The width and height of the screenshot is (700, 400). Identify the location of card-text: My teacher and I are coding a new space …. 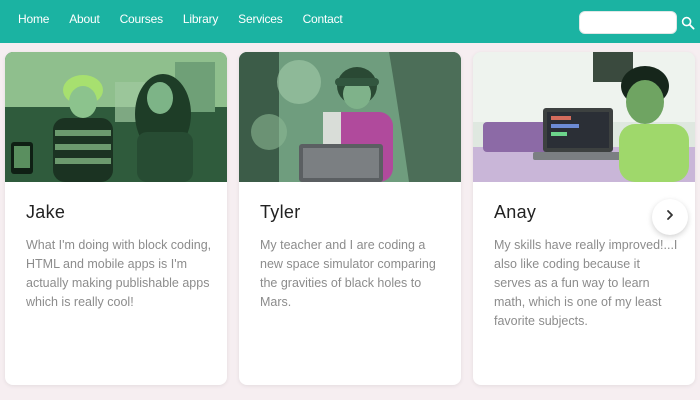
(348, 273).